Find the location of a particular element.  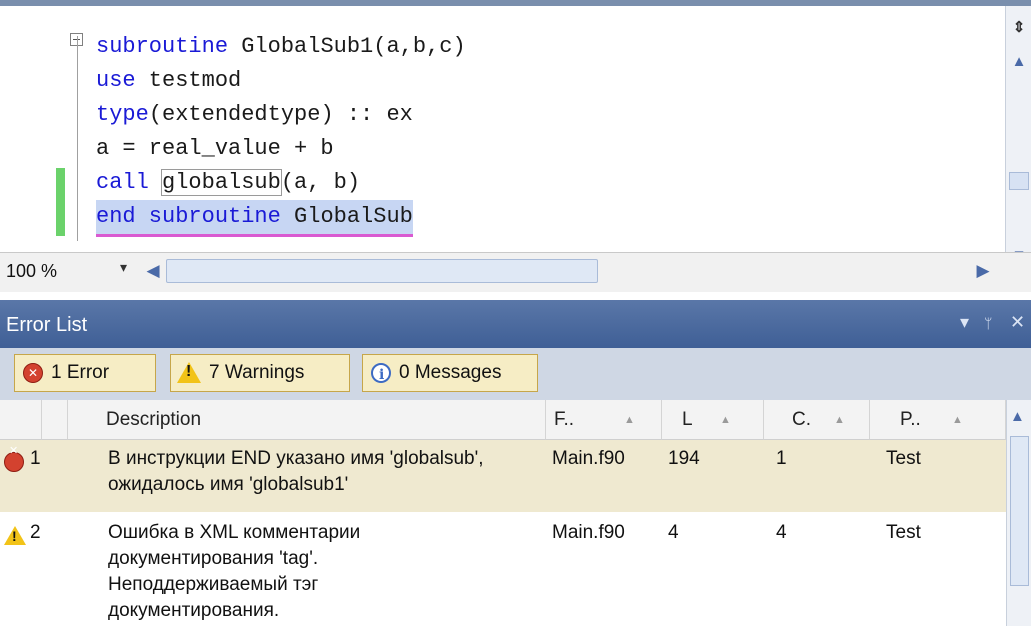

row-line: 4 is located at coordinates (673, 532).